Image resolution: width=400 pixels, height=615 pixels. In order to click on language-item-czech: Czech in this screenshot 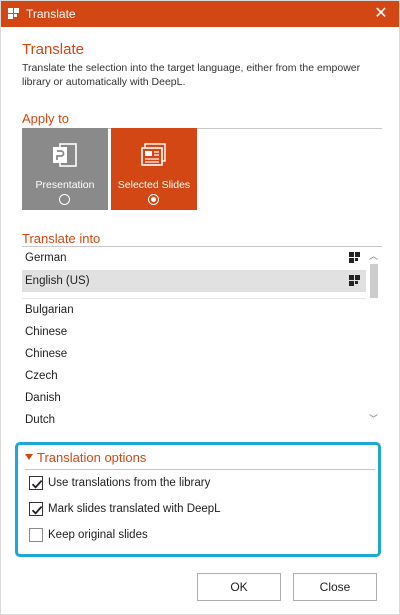, I will do `click(194, 376)`.